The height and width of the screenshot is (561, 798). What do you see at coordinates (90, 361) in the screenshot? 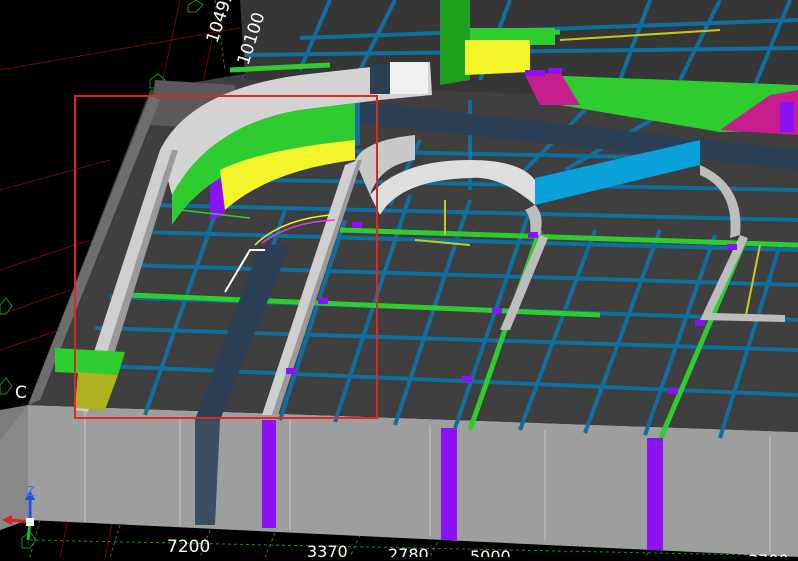
I see `green-pad-left` at bounding box center [90, 361].